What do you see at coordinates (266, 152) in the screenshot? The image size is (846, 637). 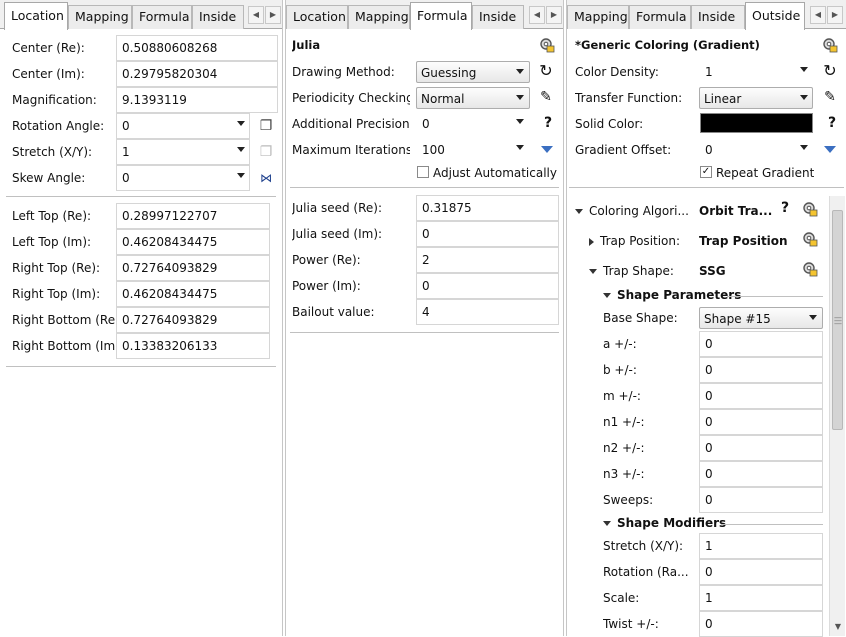 I see `paste-icon: ❐` at bounding box center [266, 152].